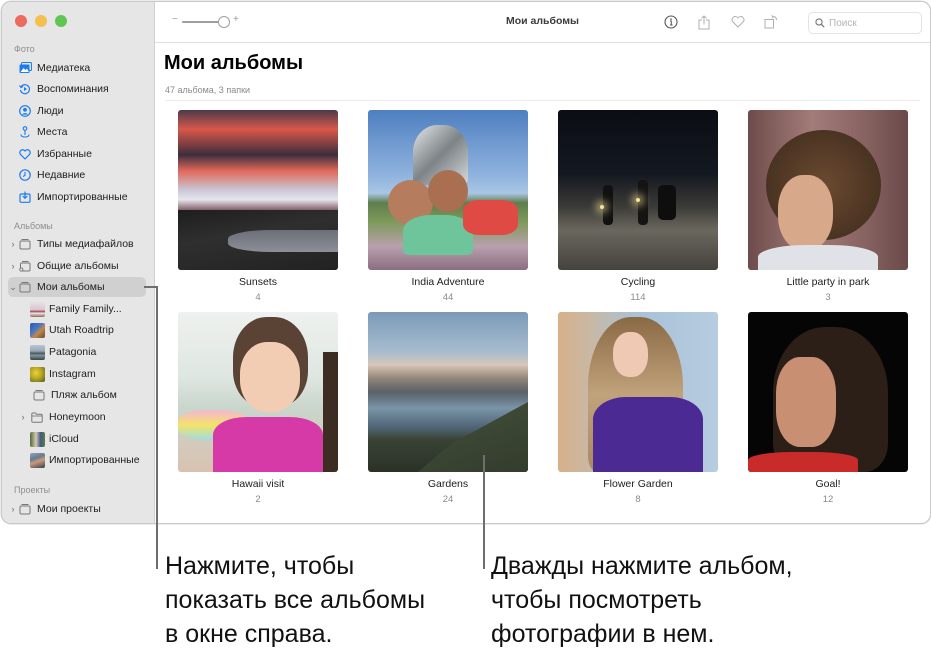  I want to click on sidebar-item-shared-albums: › Общие альбомы, so click(77, 266).